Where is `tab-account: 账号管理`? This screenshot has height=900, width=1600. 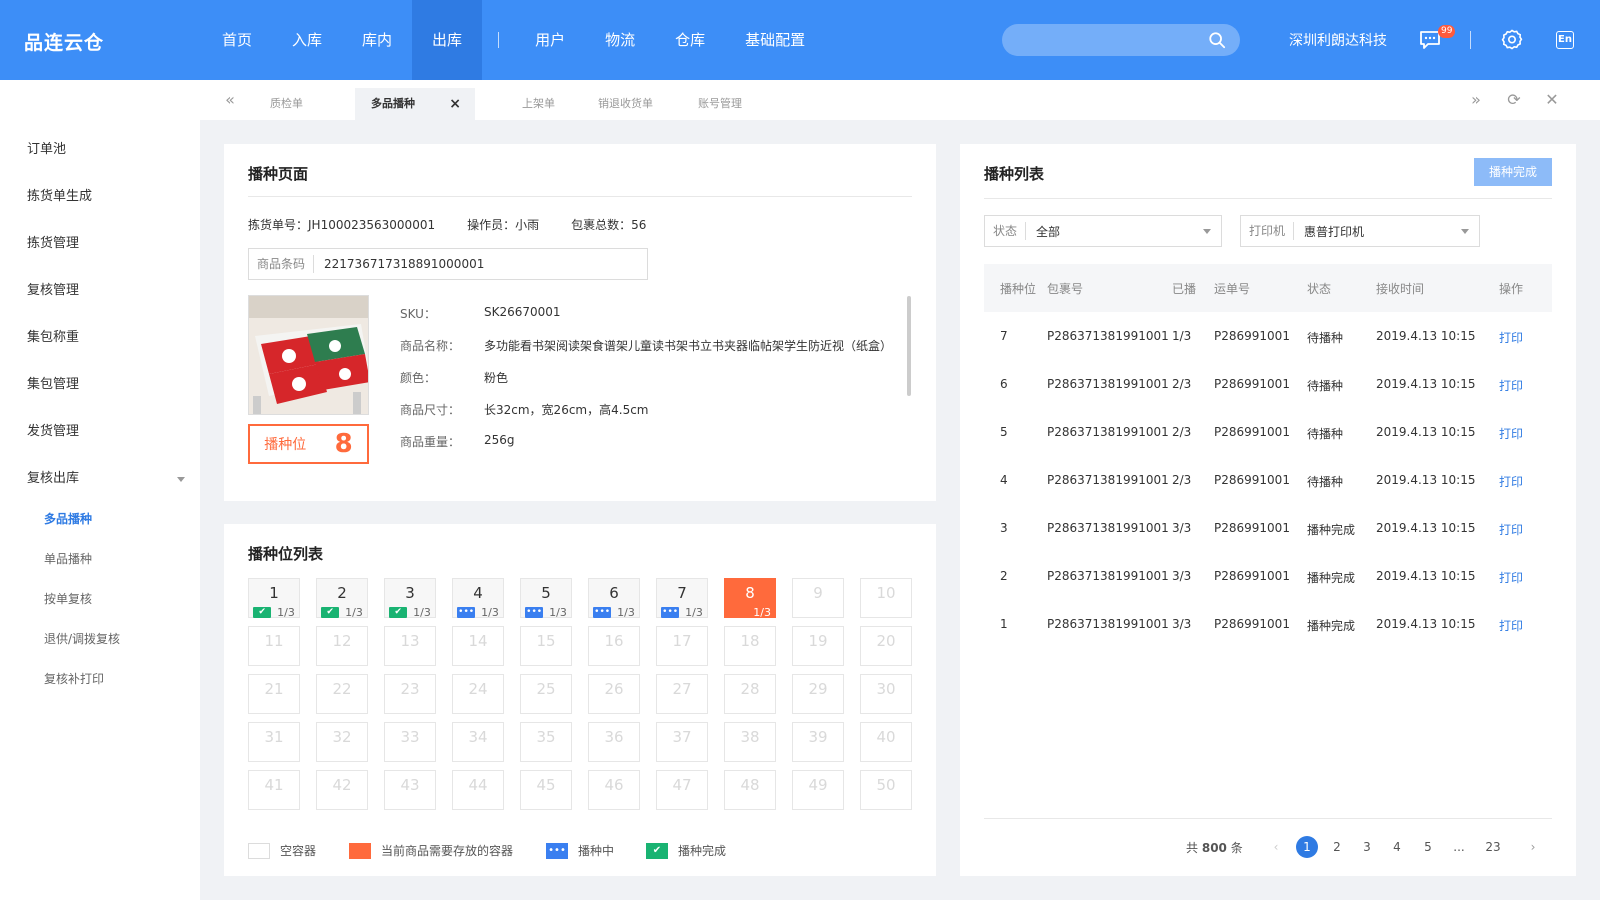 tab-account: 账号管理 is located at coordinates (720, 104).